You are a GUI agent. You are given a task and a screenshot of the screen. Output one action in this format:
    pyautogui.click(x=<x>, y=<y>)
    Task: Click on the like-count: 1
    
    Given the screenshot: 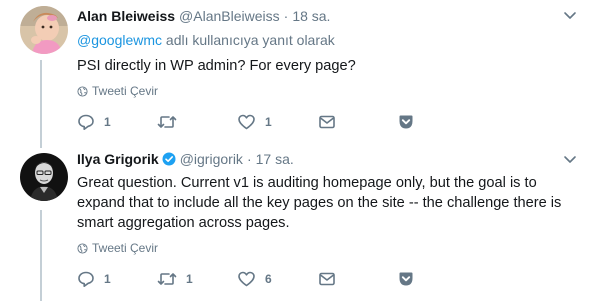 What is the action you would take?
    pyautogui.click(x=268, y=122)
    